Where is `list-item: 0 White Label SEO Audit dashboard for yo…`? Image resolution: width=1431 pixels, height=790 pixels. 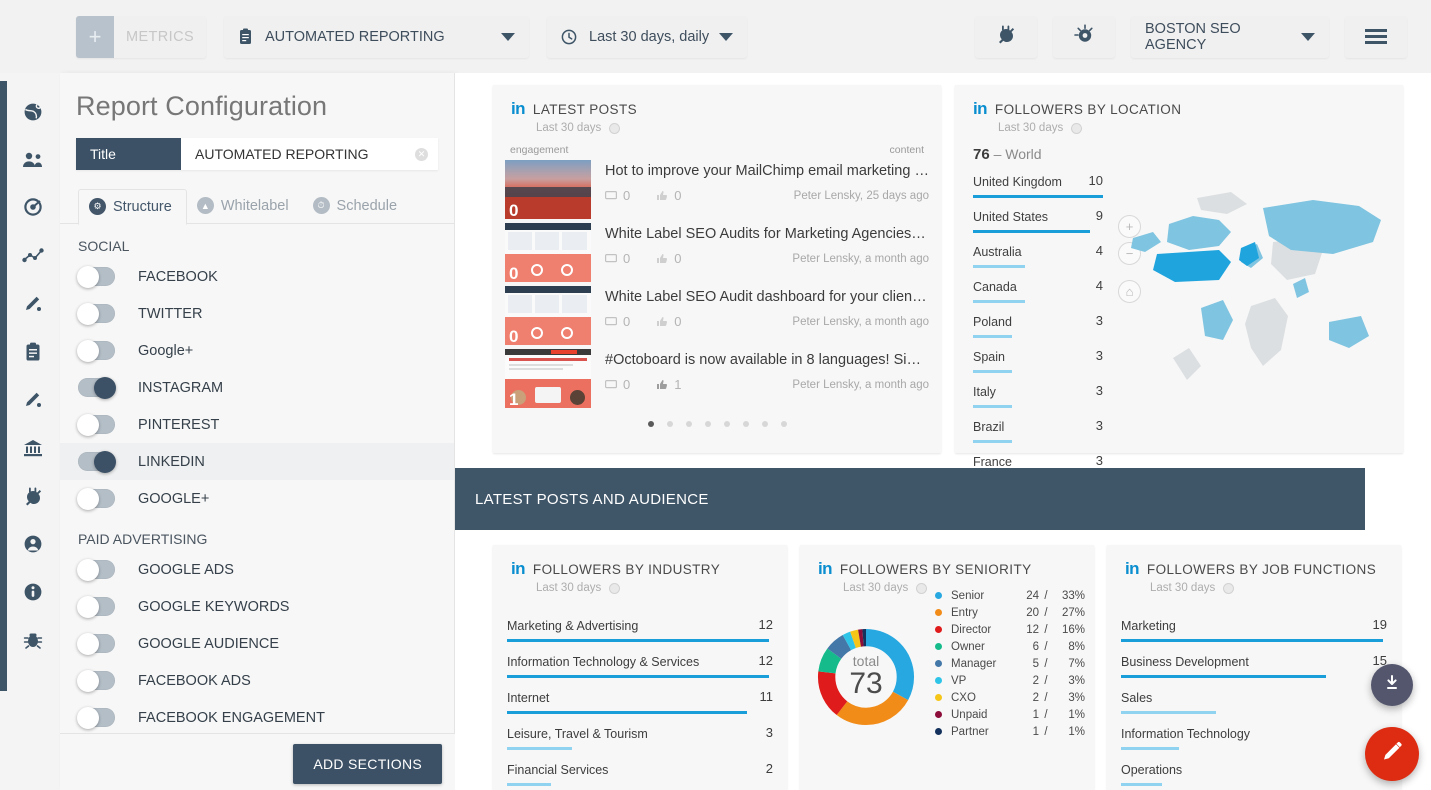 list-item: 0 White Label SEO Audit dashboard for yo… is located at coordinates (717, 315).